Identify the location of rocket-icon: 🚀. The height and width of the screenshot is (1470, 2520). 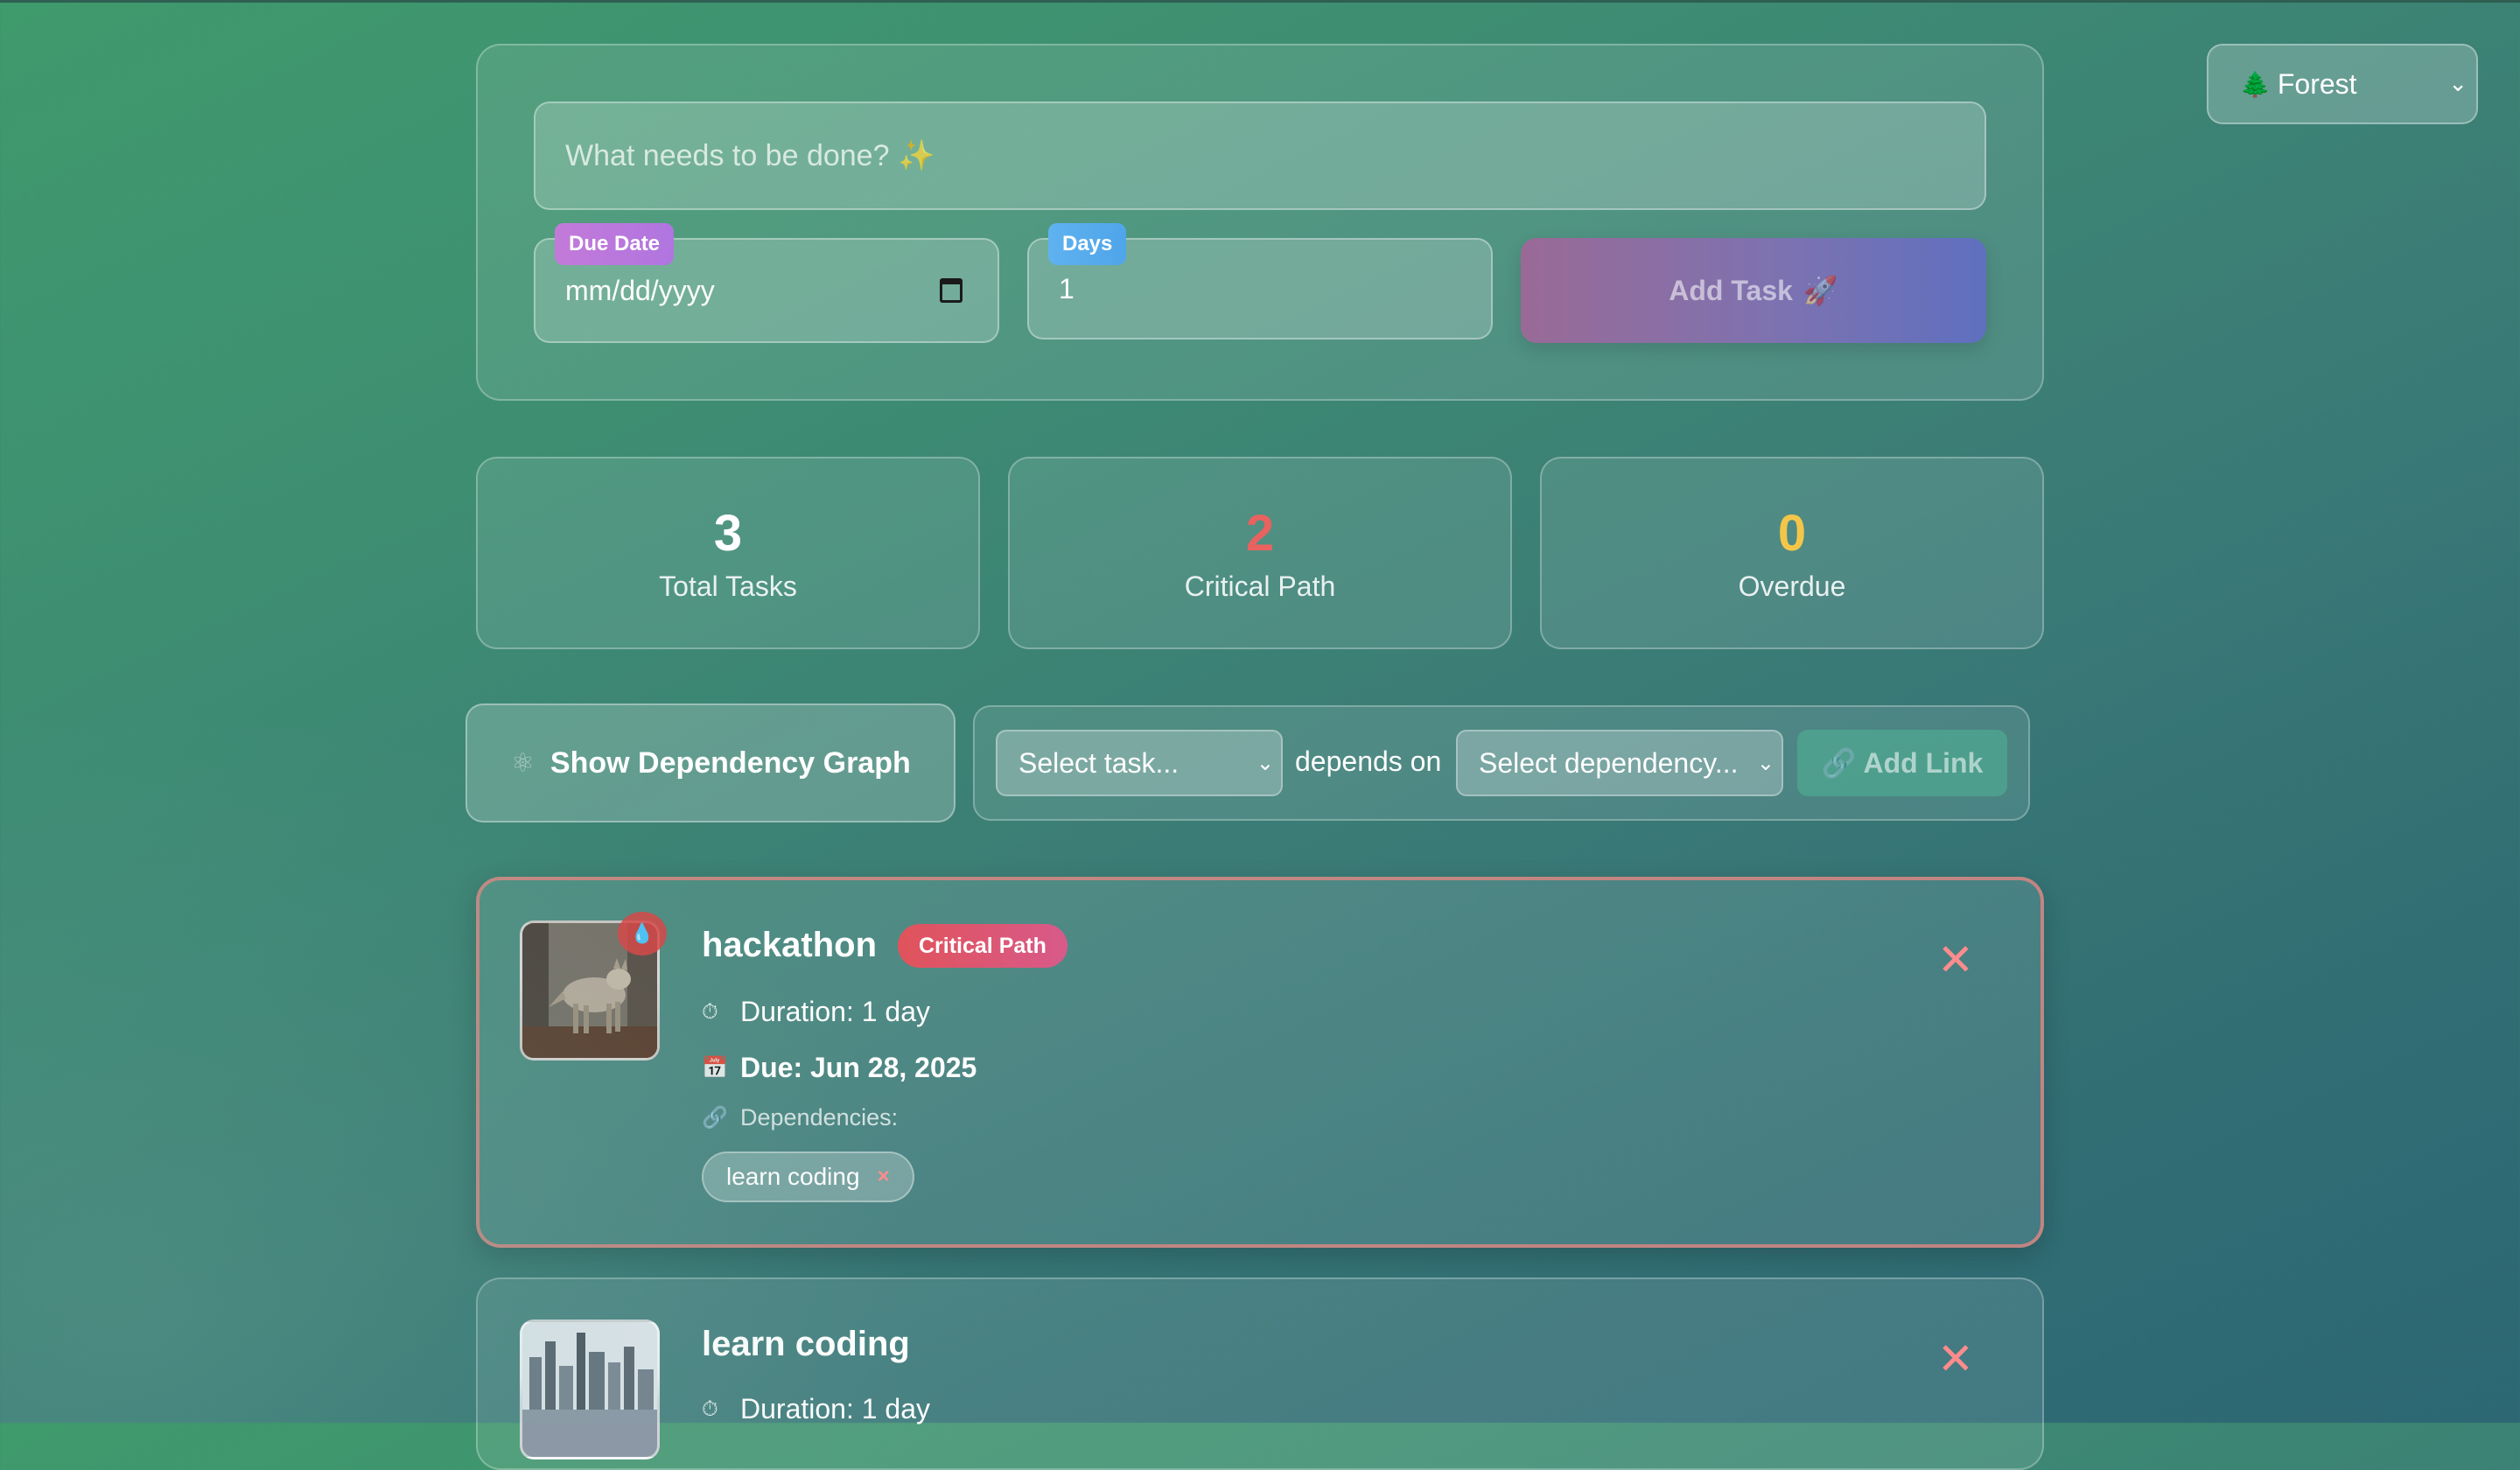
(1820, 290).